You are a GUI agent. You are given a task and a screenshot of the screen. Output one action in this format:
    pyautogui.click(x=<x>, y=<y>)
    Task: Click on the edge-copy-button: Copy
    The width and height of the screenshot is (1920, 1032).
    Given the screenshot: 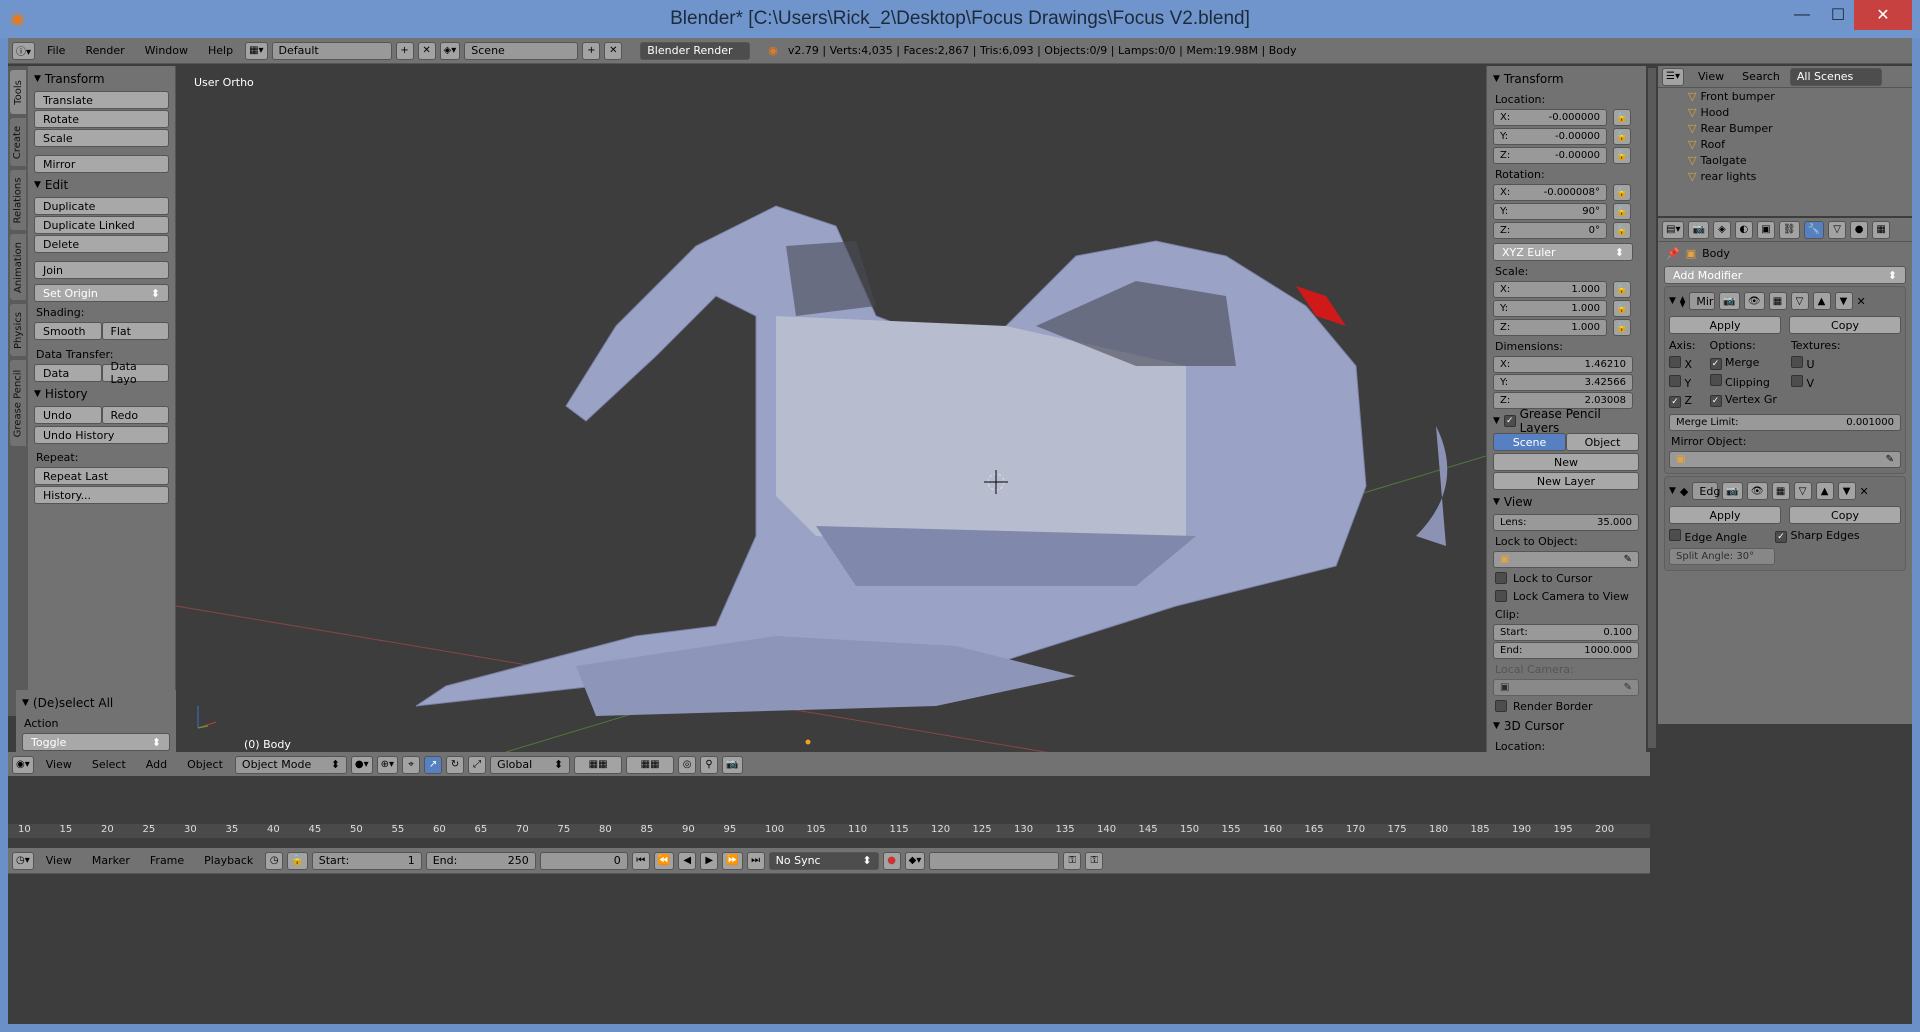 What is the action you would take?
    pyautogui.click(x=1845, y=515)
    